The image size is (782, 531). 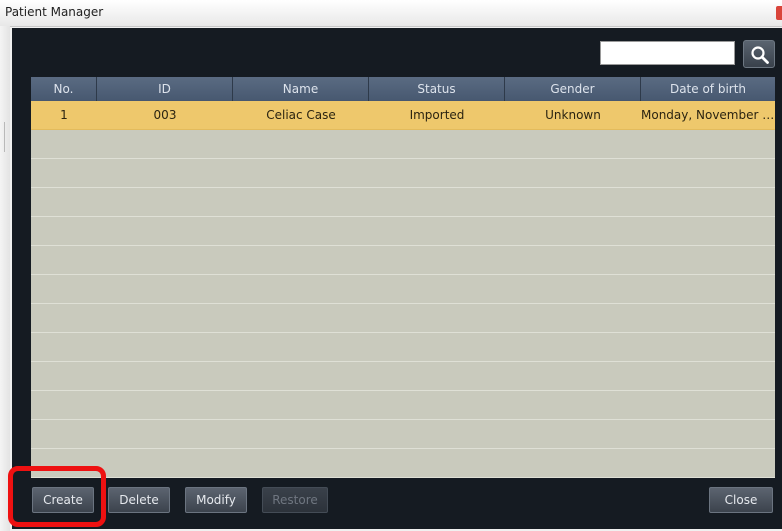 I want to click on delete-button: Delete, so click(x=139, y=500).